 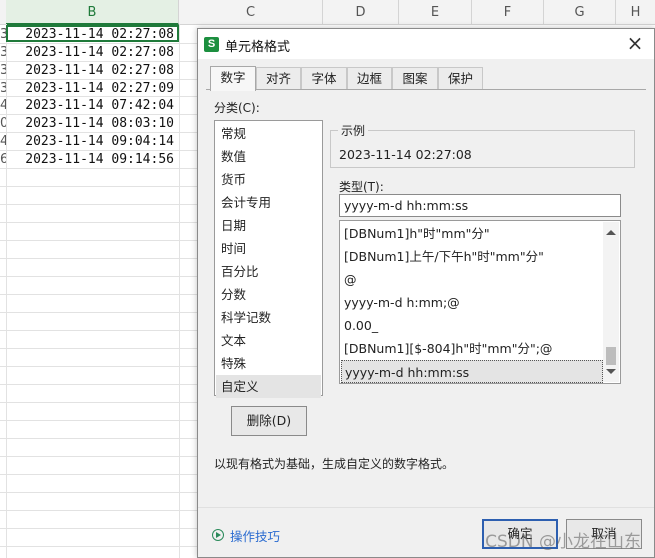 I want to click on tab-alignment: 对齐, so click(x=278, y=78).